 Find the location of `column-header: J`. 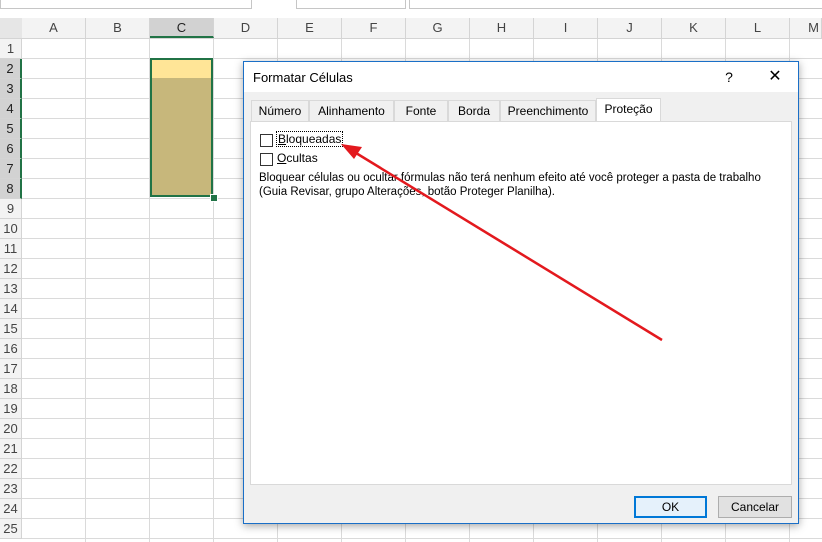

column-header: J is located at coordinates (630, 28).